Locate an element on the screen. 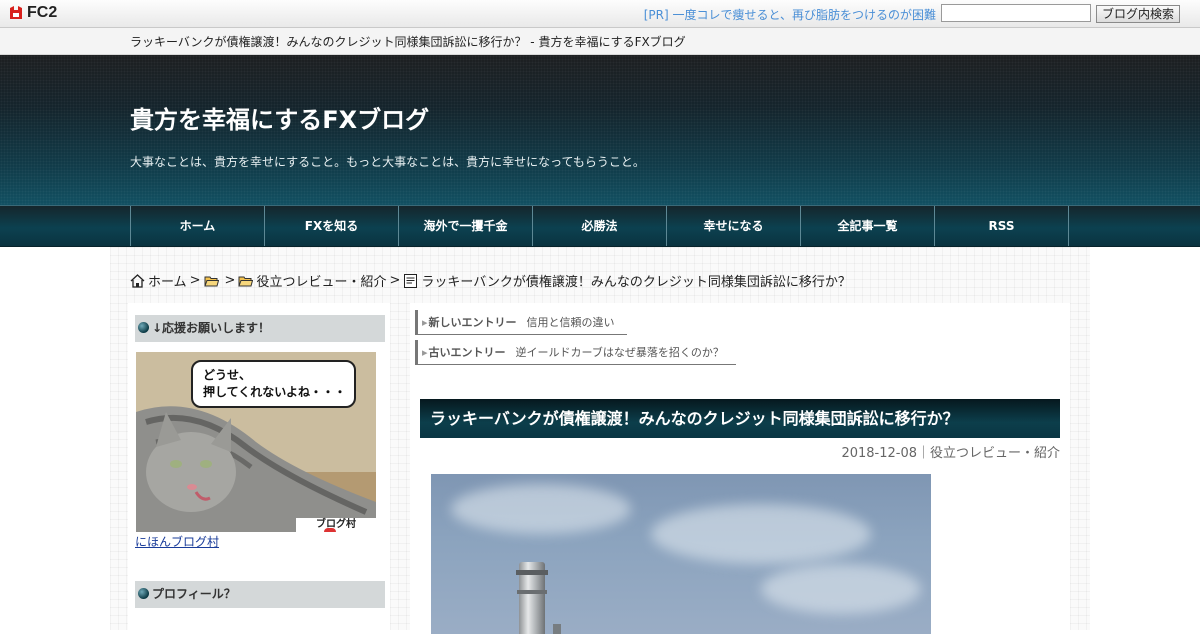  blog-ranking-banner: どうせ、 押してくれないよね・・・ ブログ村 is located at coordinates (256, 442).